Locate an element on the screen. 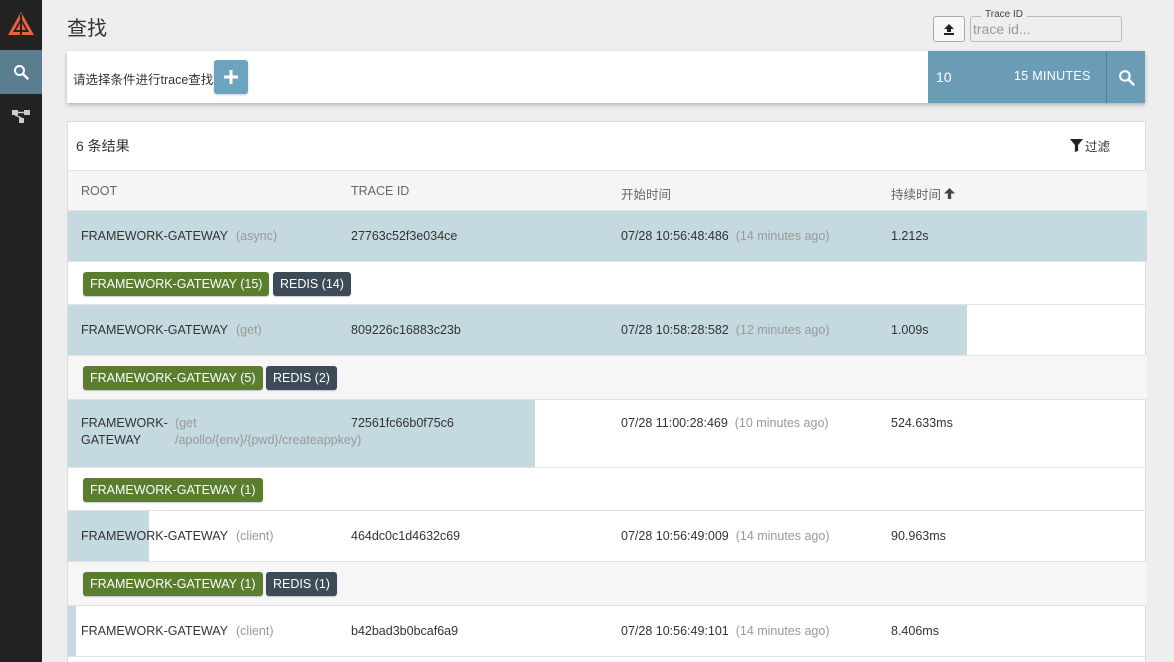  start-time-cell: 07/28 10:56:49:009 (14 minutes ago) is located at coordinates (725, 536).